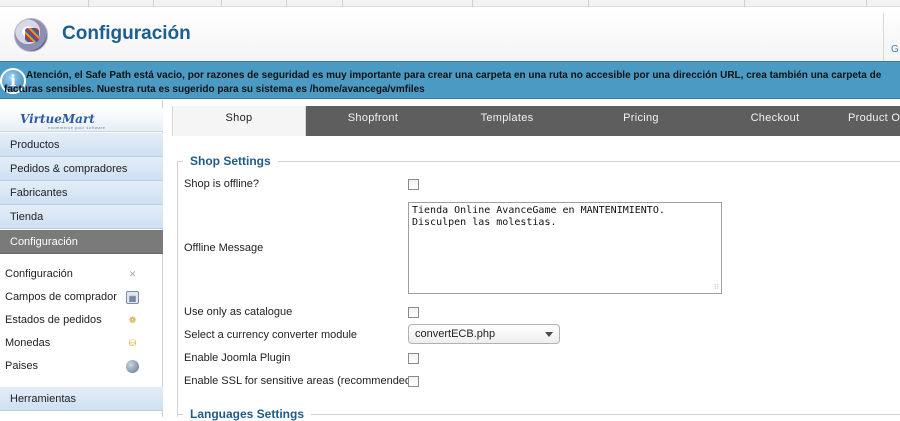 This screenshot has width=900, height=421. I want to click on joomla-config-icon, so click(31, 35).